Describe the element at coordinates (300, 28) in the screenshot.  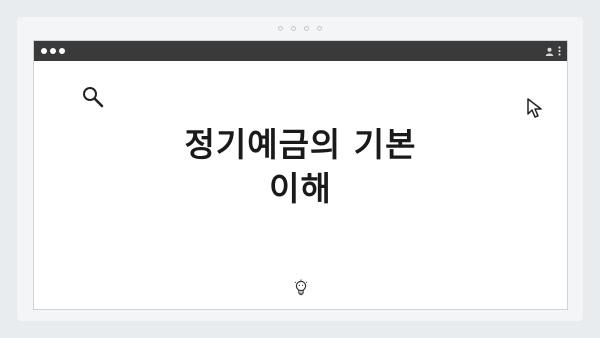
I see `page-indicator-dots` at that location.